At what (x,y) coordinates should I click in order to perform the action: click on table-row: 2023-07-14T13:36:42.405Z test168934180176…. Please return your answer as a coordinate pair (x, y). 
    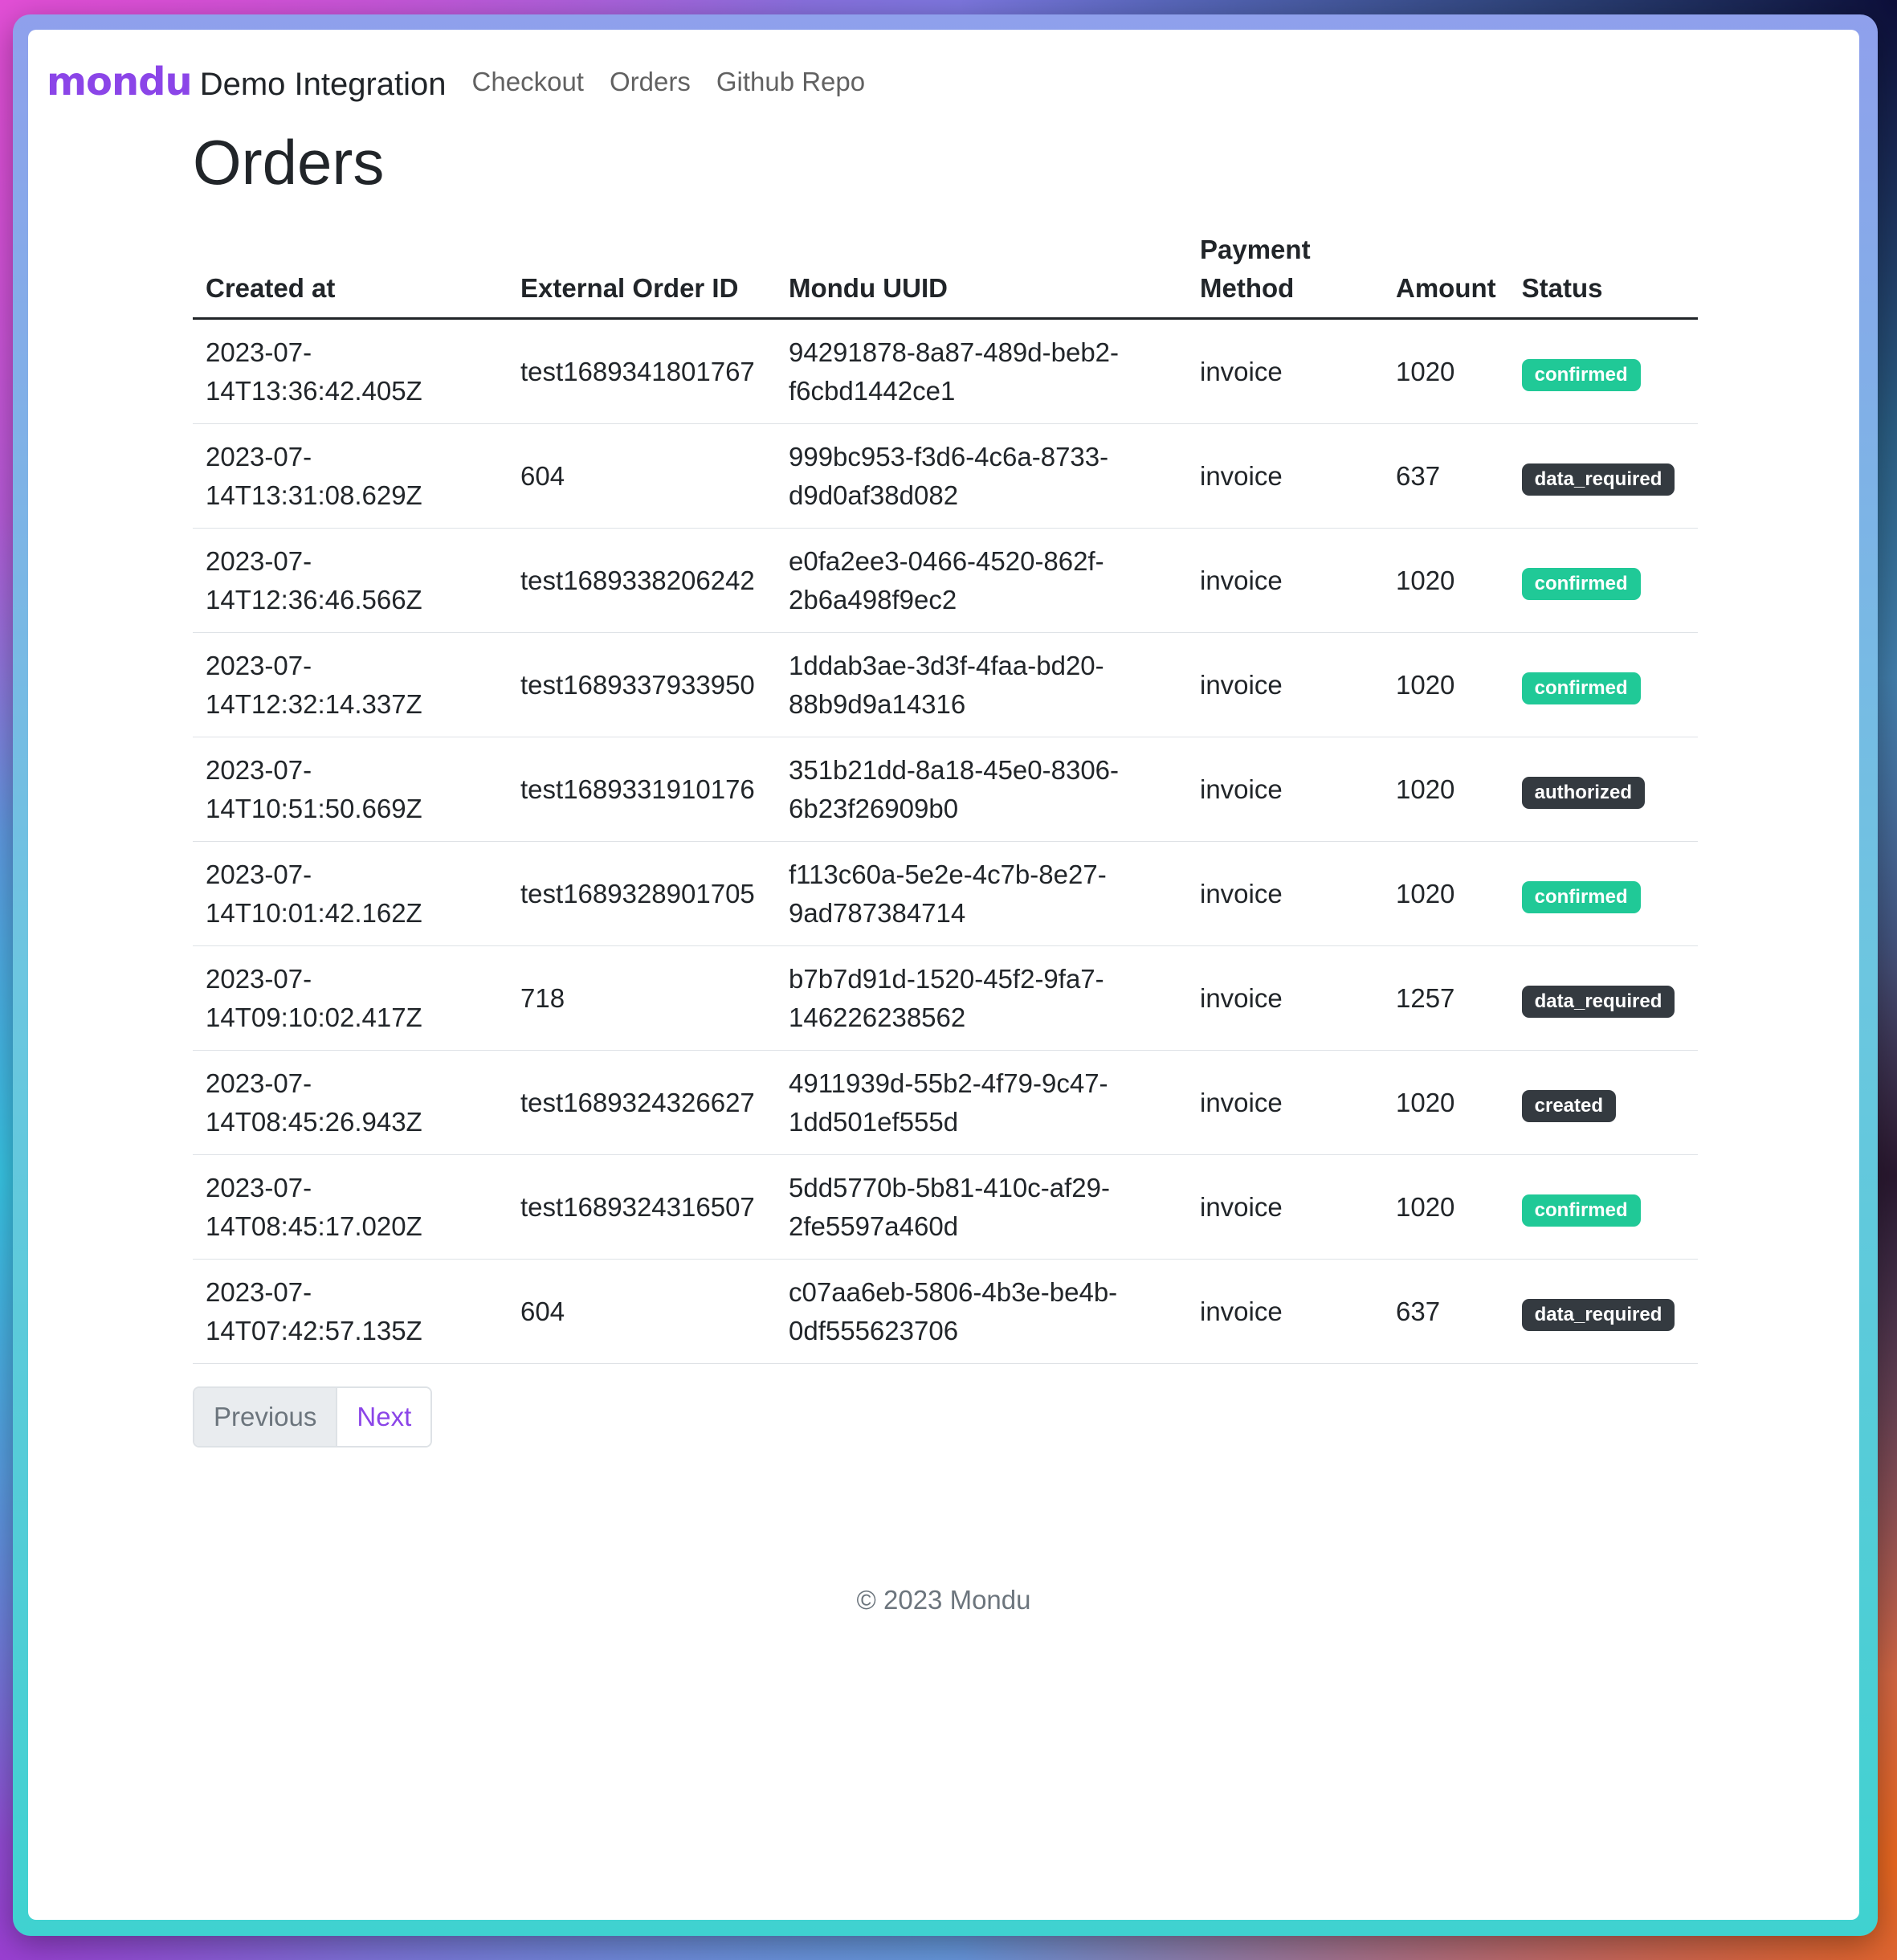
    Looking at the image, I should click on (945, 371).